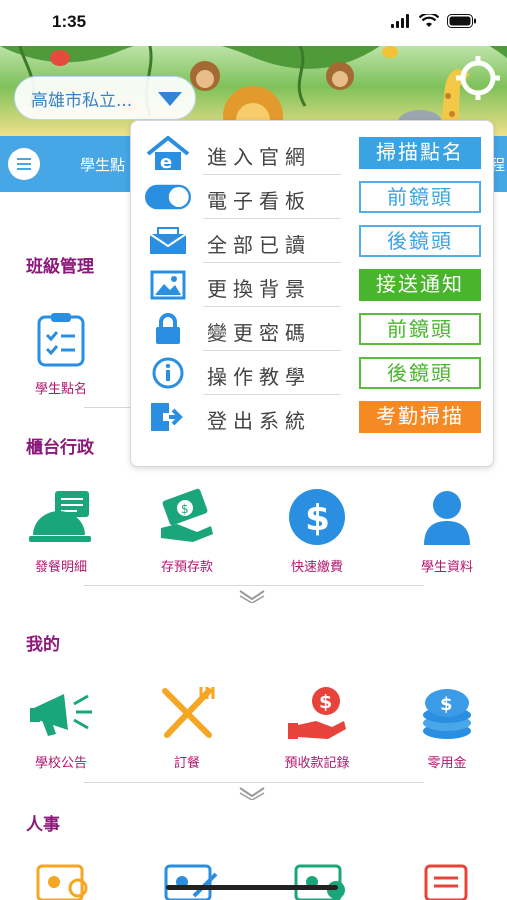 Image resolution: width=507 pixels, height=900 pixels. I want to click on grid-item-quick-pay: $ 快速繳費, so click(317, 530).